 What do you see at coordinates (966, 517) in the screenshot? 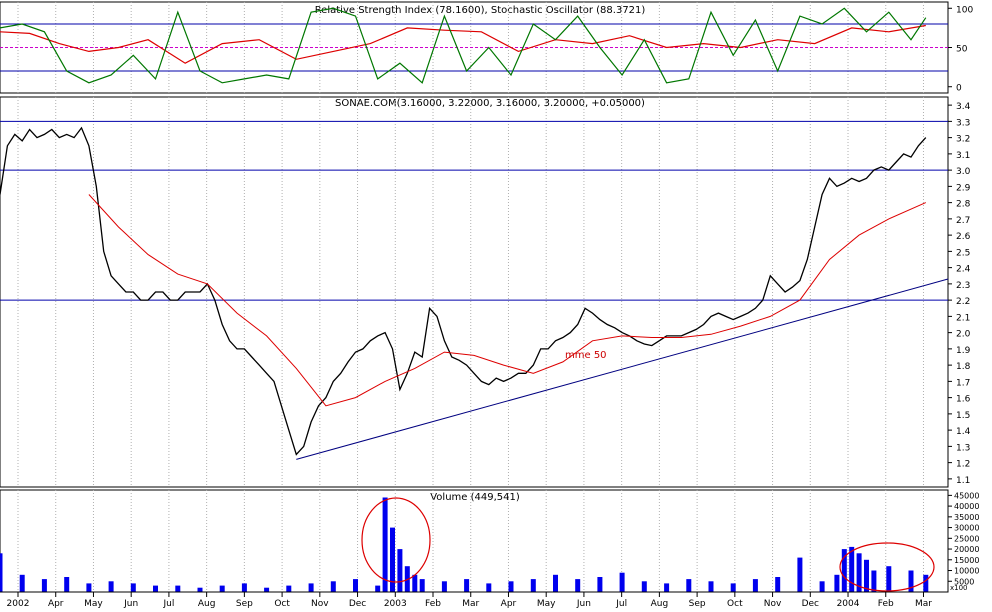
I see `y-tick-label: 35000` at bounding box center [966, 517].